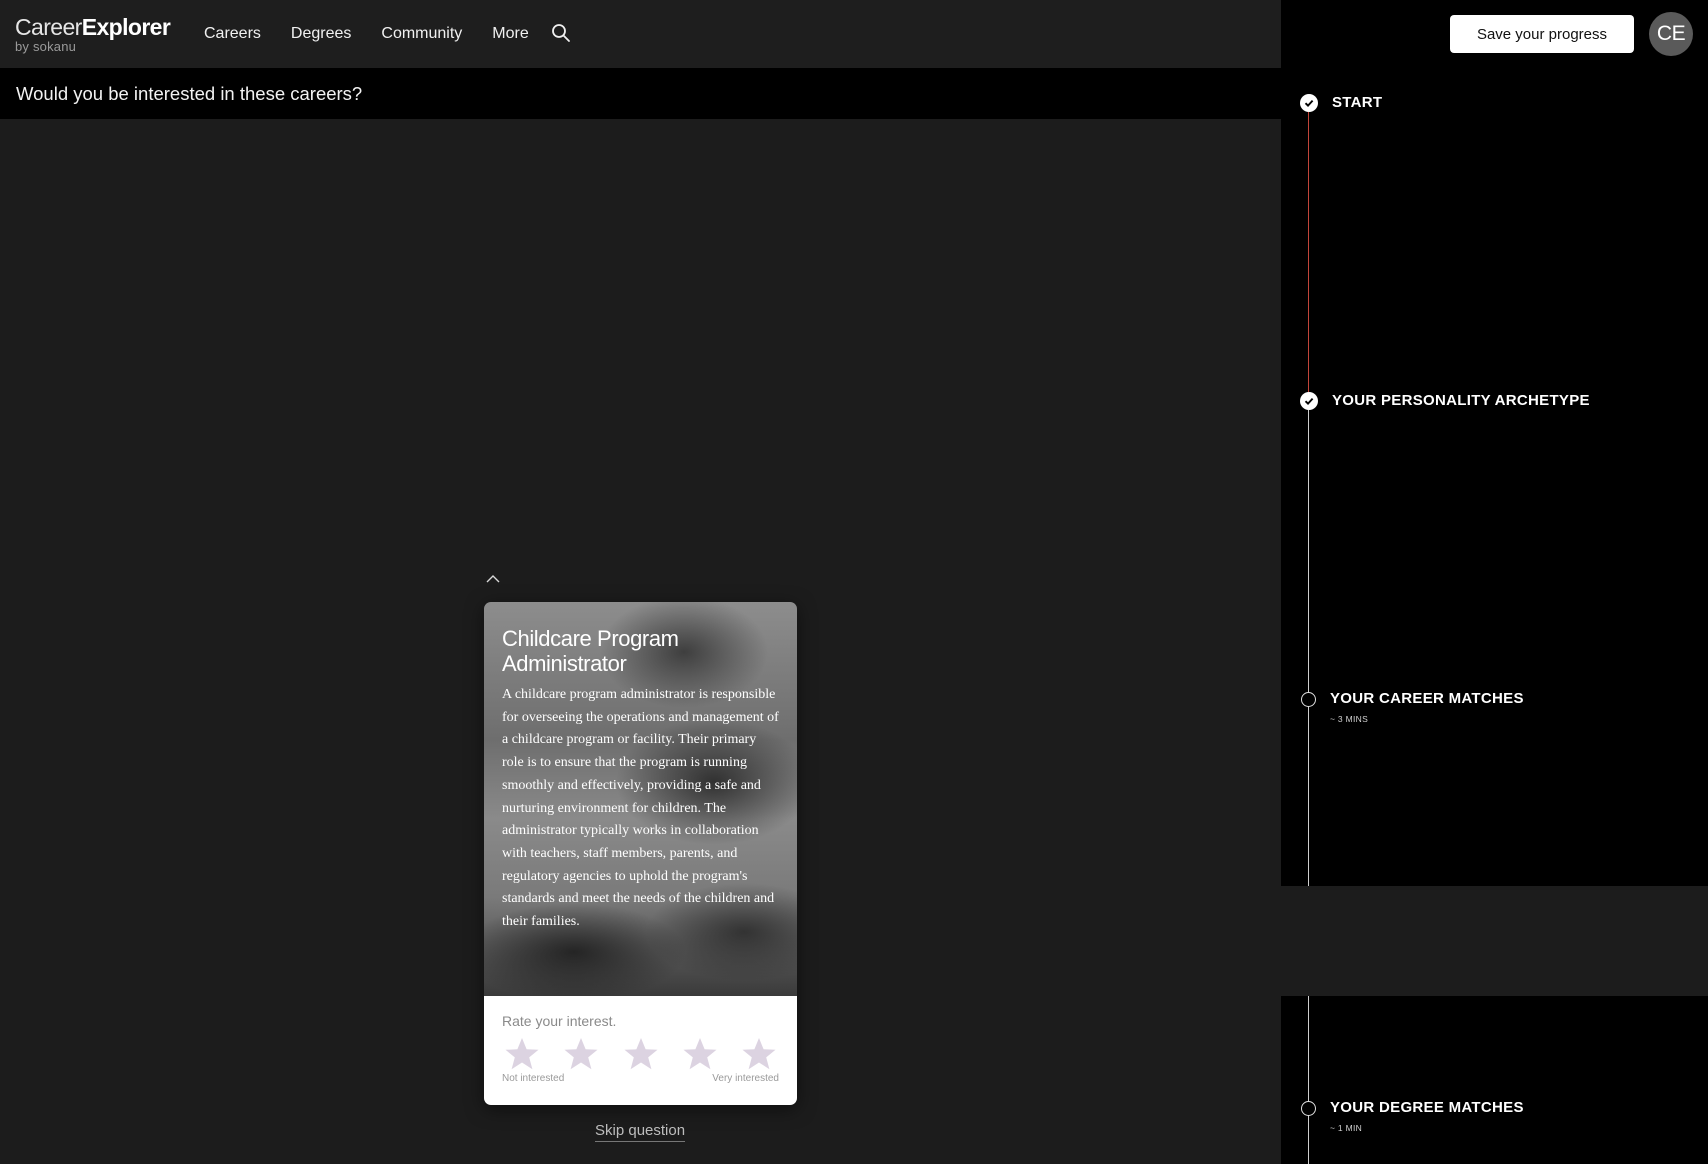  I want to click on step-personality-archetype: YOUR PERSONALITY ARCHETYPE, so click(1445, 401).